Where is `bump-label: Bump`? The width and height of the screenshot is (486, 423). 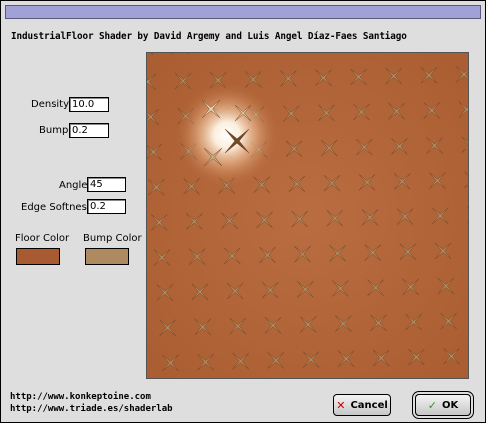 bump-label: Bump is located at coordinates (54, 130).